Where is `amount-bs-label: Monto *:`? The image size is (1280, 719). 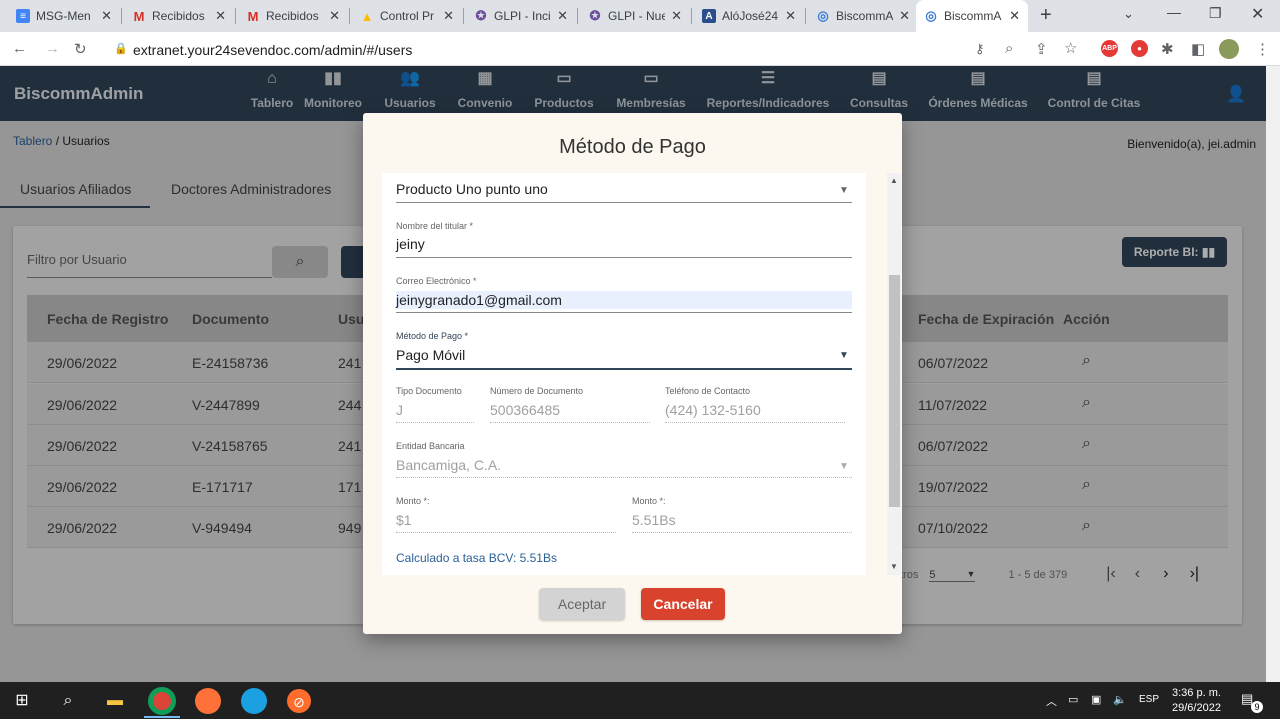 amount-bs-label: Monto *: is located at coordinates (649, 501).